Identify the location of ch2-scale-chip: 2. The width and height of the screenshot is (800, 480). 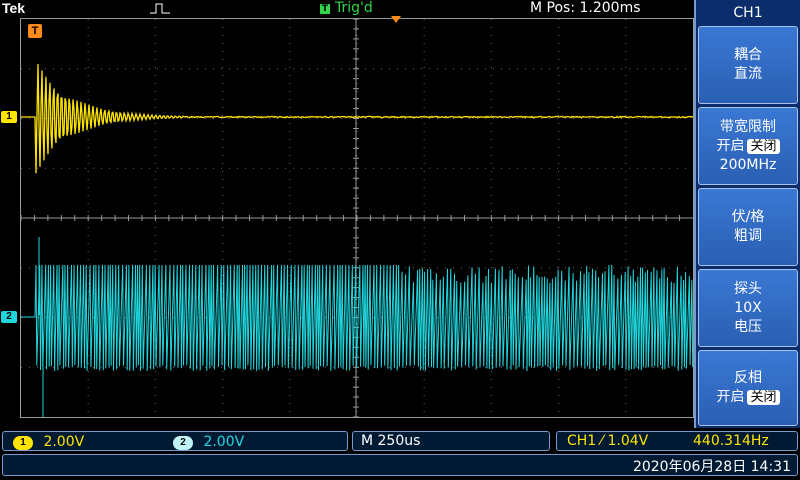
(183, 443).